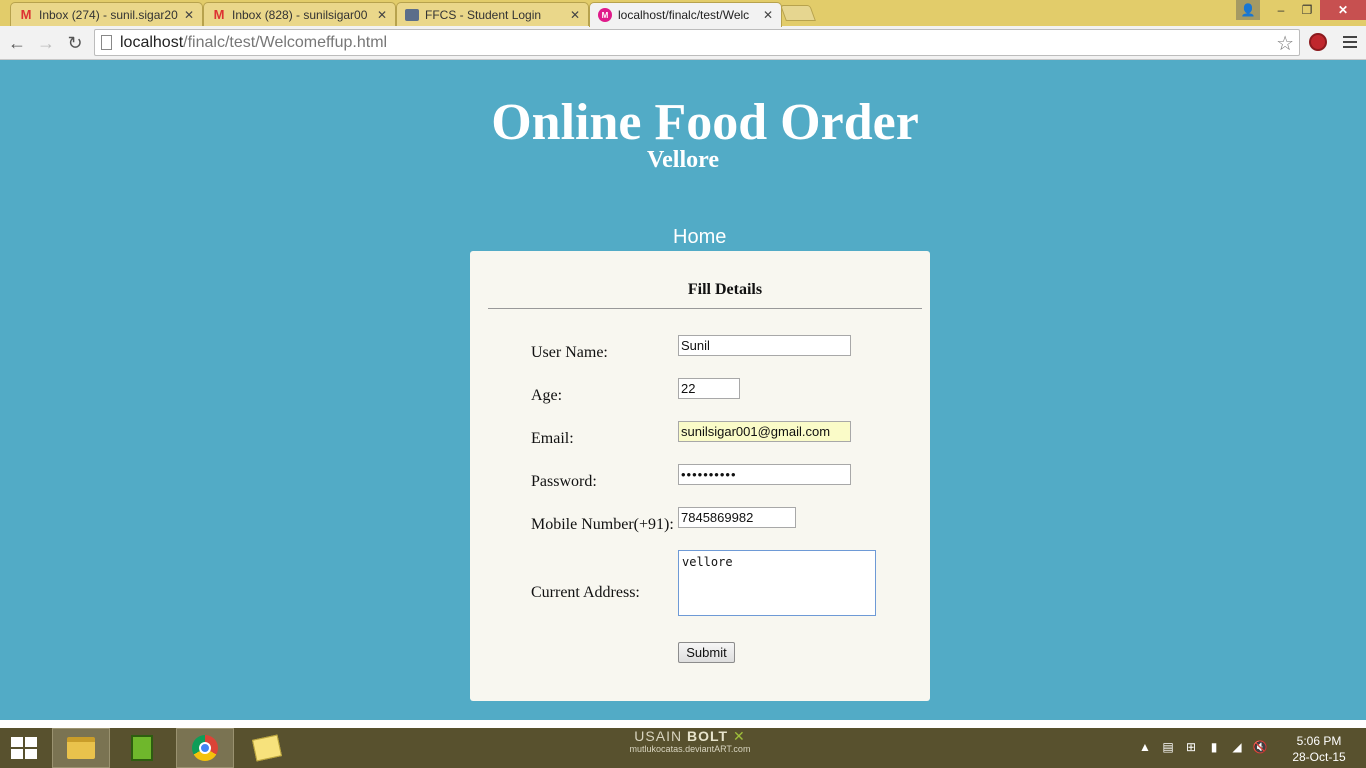 The image size is (1366, 768). Describe the element at coordinates (75, 43) in the screenshot. I see `reload-icon: ↻` at that location.